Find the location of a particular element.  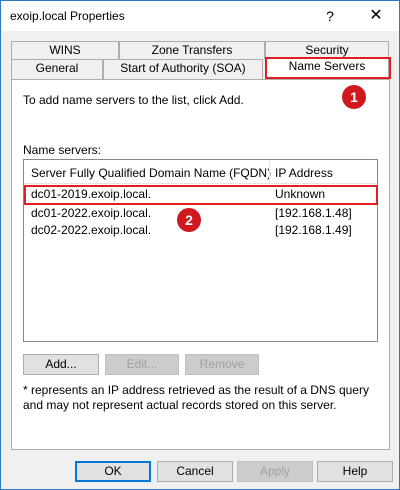

annotation-badge-2: 2 is located at coordinates (189, 220).